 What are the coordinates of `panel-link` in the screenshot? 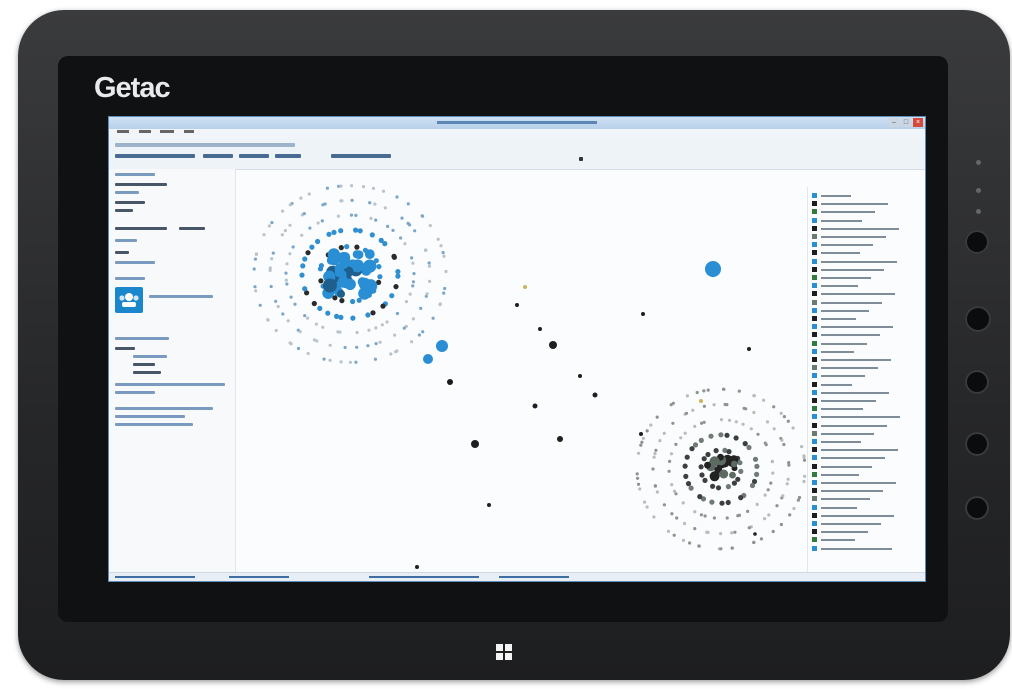 It's located at (181, 296).